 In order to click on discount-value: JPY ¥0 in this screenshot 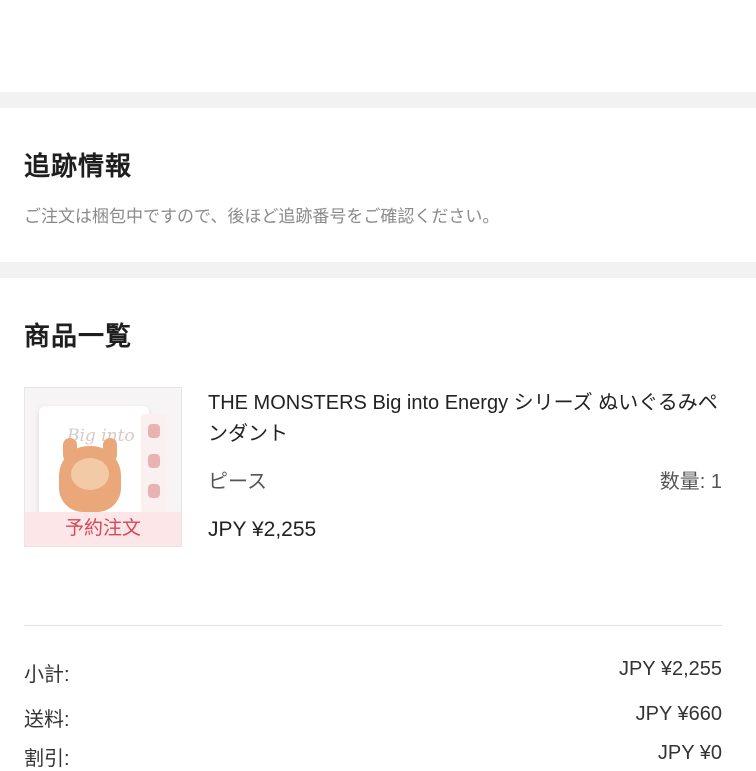, I will do `click(689, 753)`.